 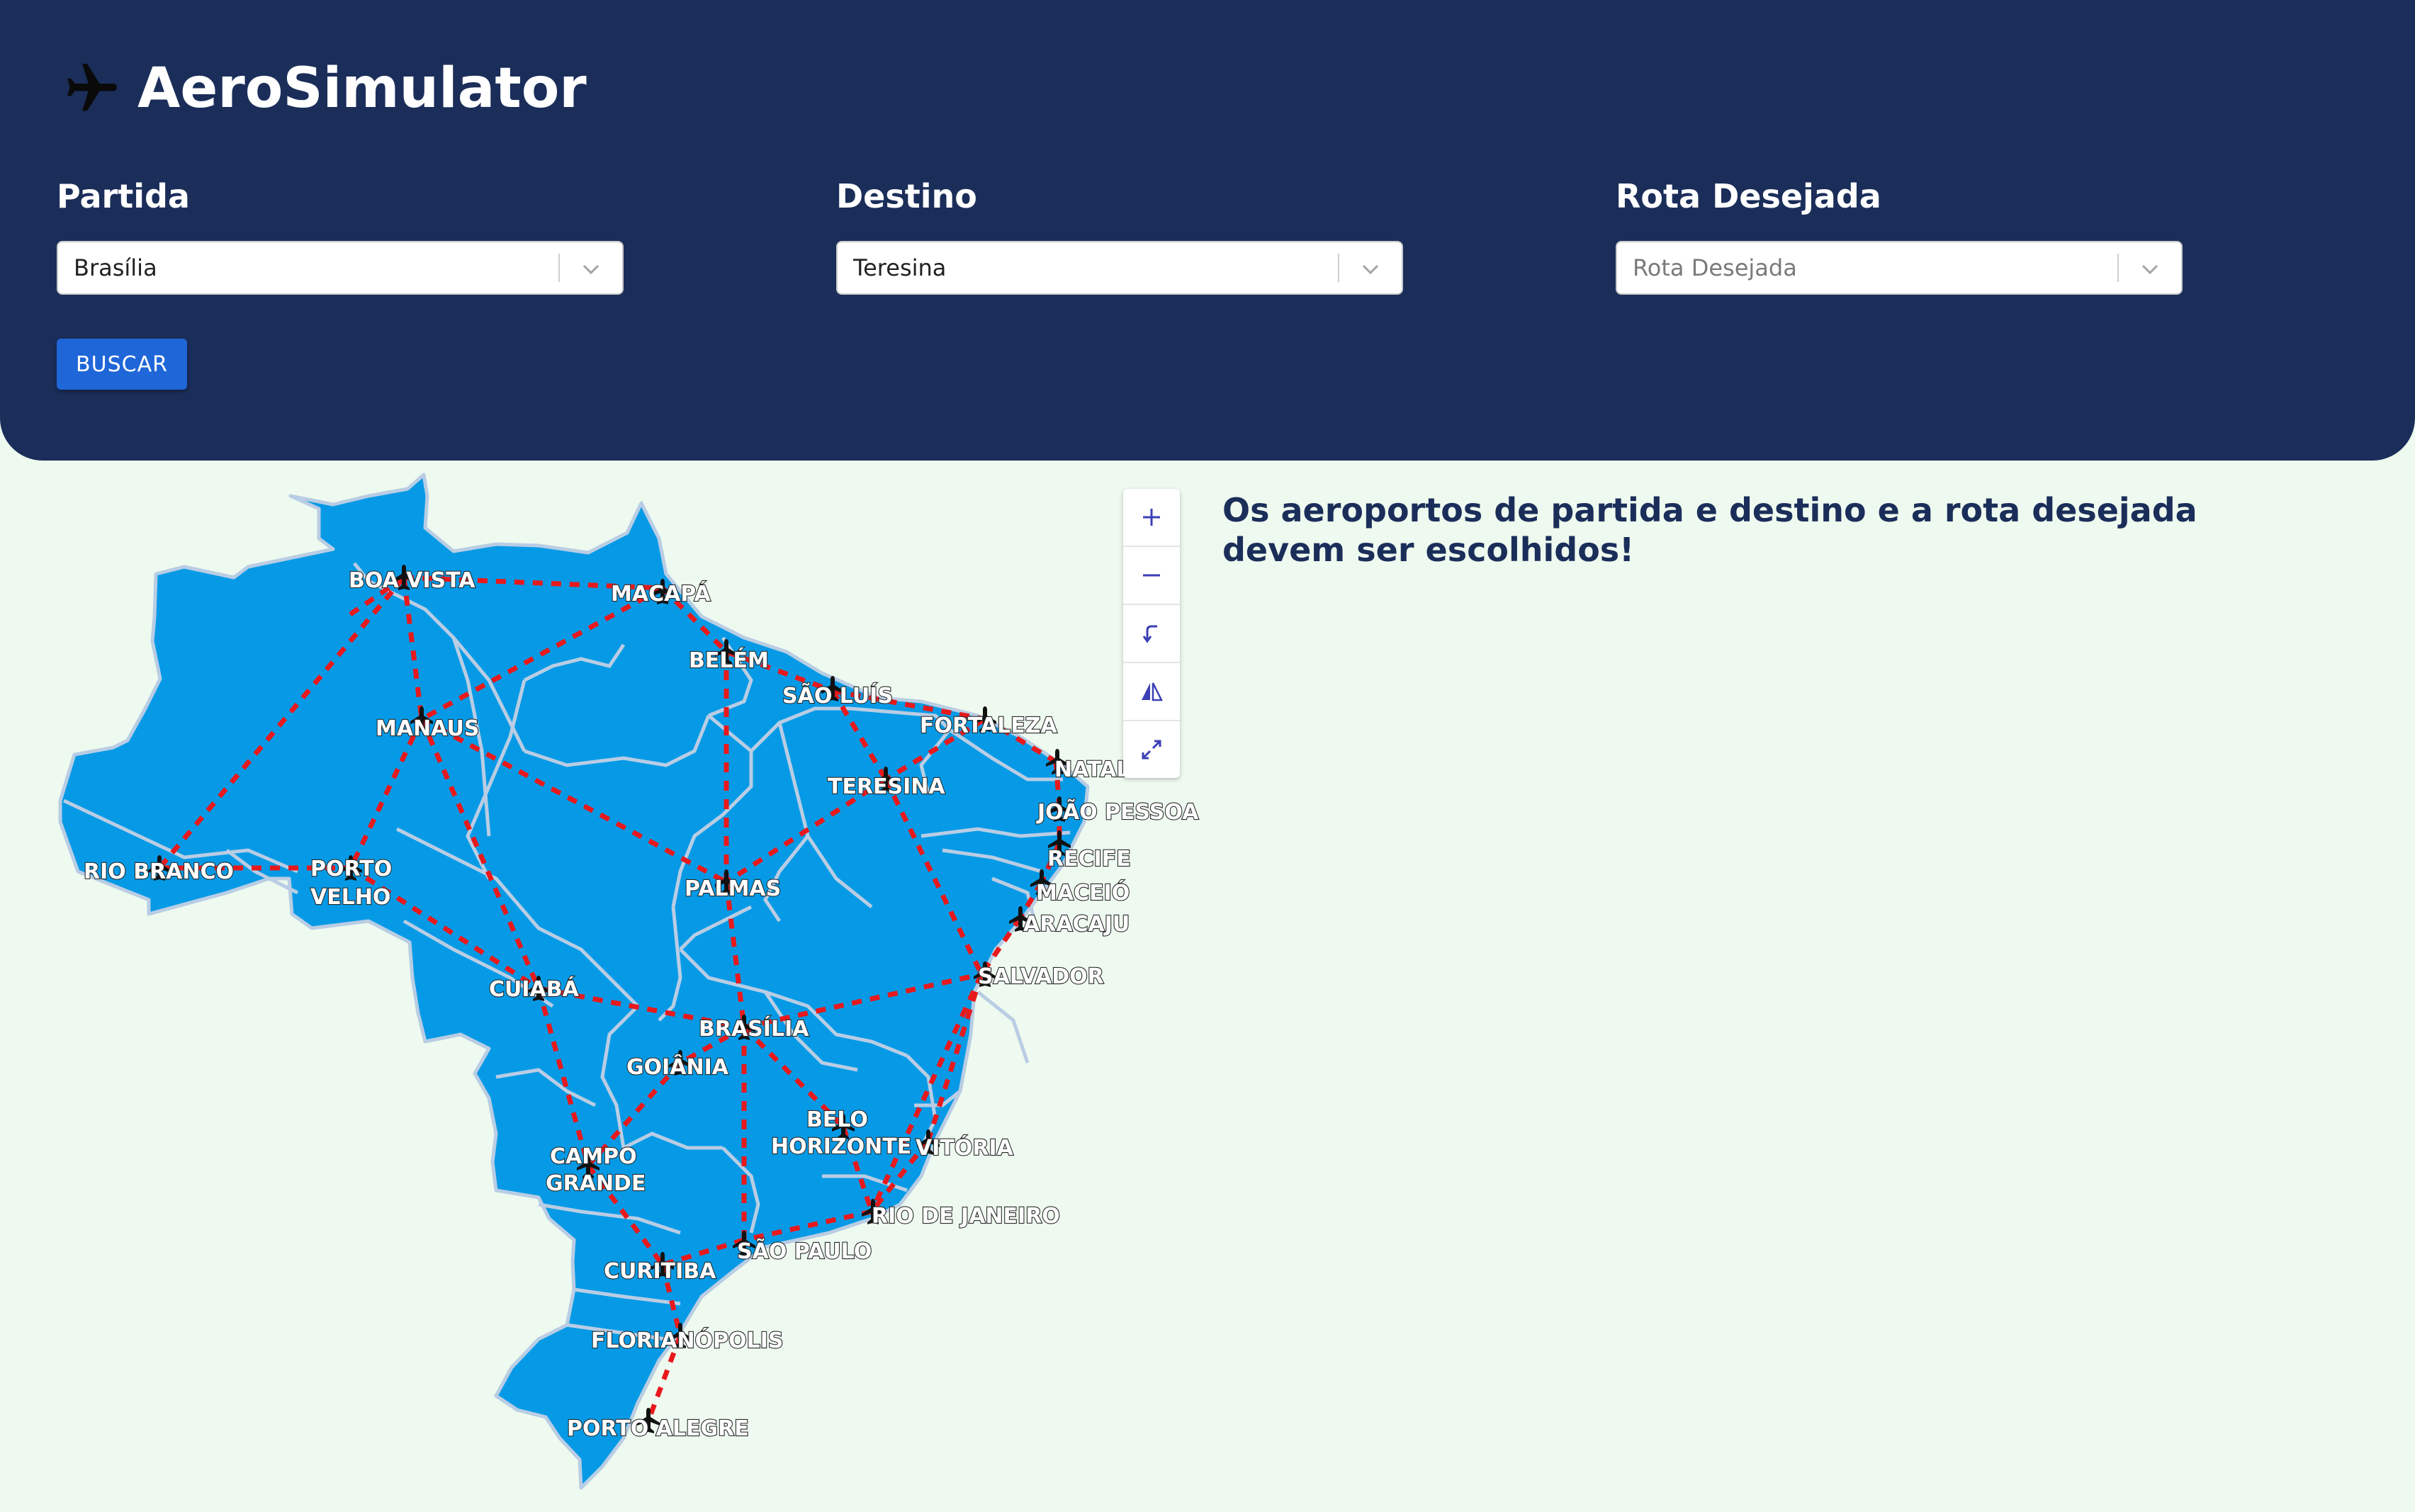 What do you see at coordinates (1041, 976) in the screenshot?
I see `city-label-salvador: SALVADOR` at bounding box center [1041, 976].